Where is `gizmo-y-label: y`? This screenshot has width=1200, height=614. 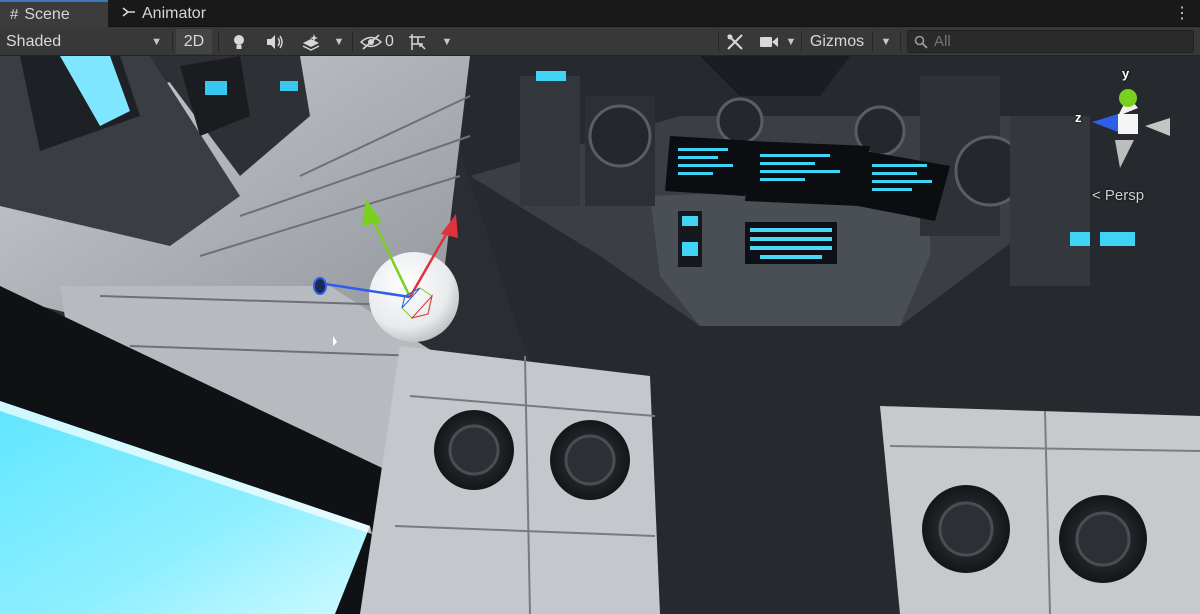
gizmo-y-label: y is located at coordinates (1126, 73).